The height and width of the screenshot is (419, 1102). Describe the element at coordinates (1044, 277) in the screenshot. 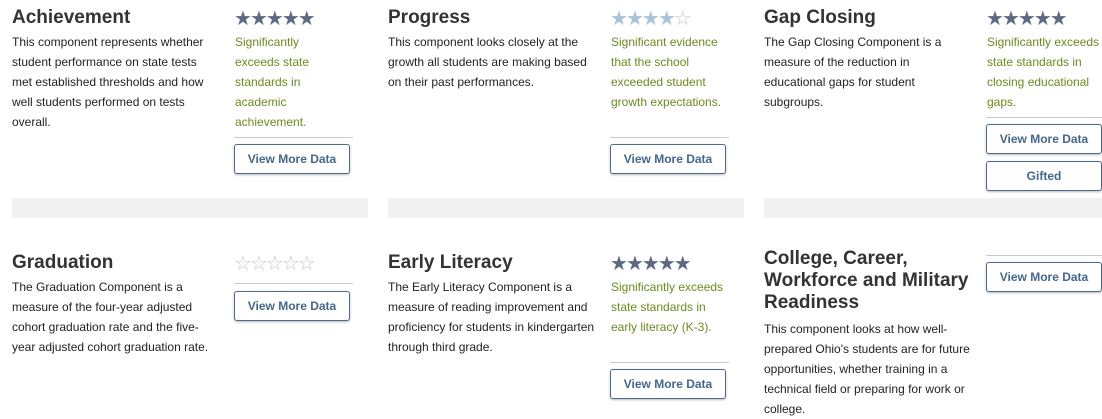

I see `readiness-view-more-data-button: View More Data` at that location.